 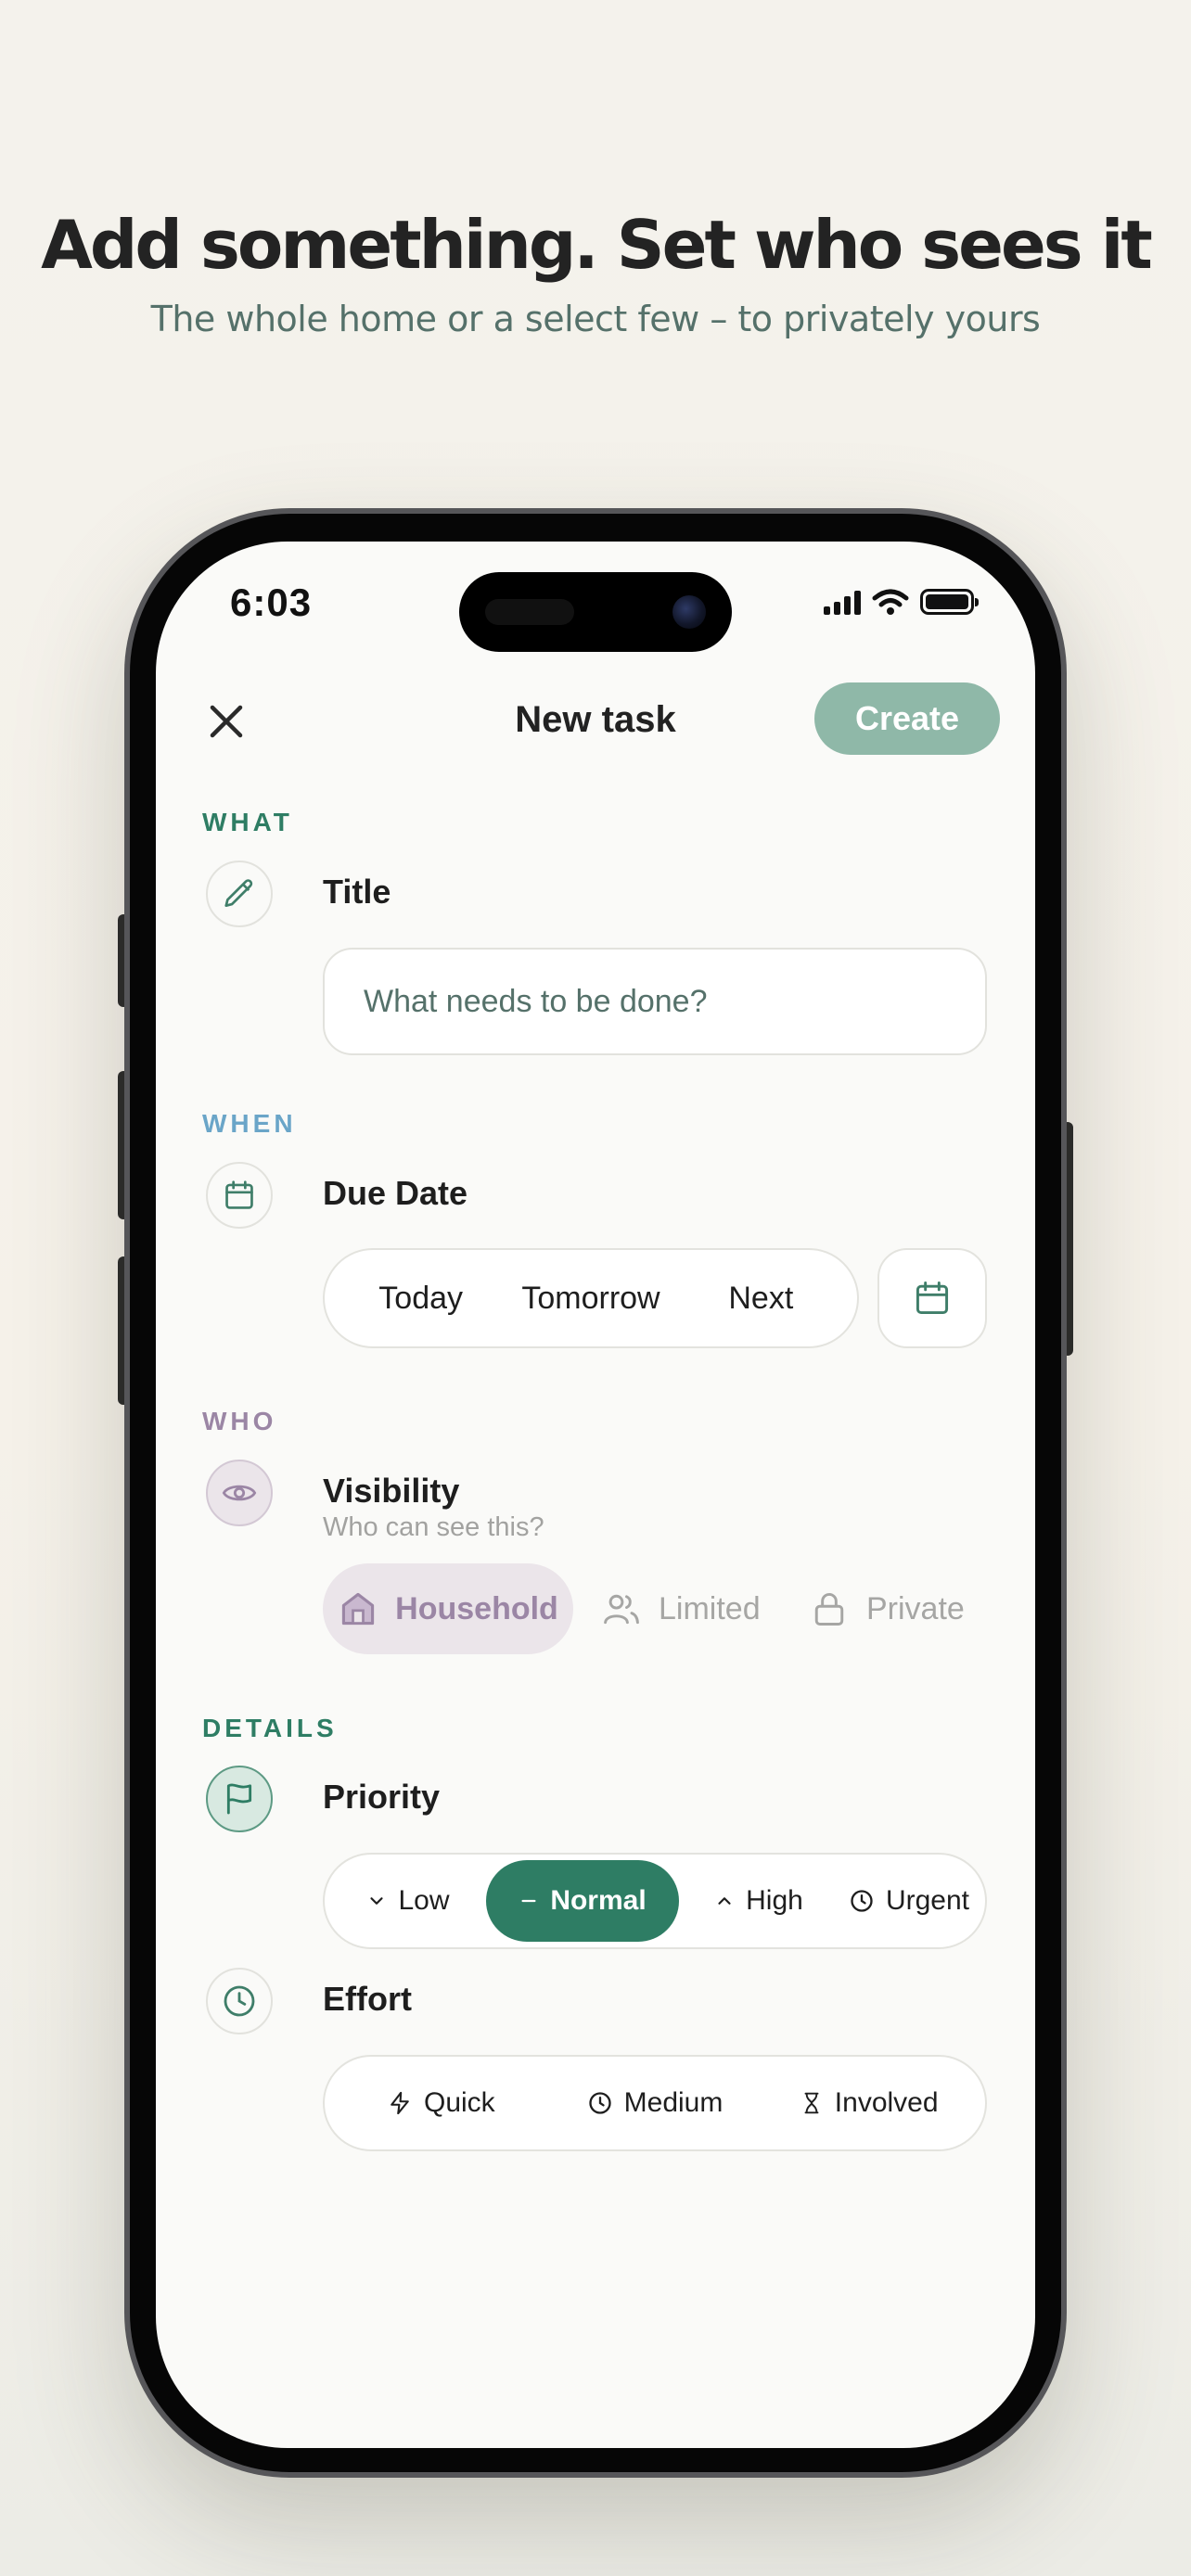 I want to click on effort-field-label: Effort, so click(x=367, y=1999).